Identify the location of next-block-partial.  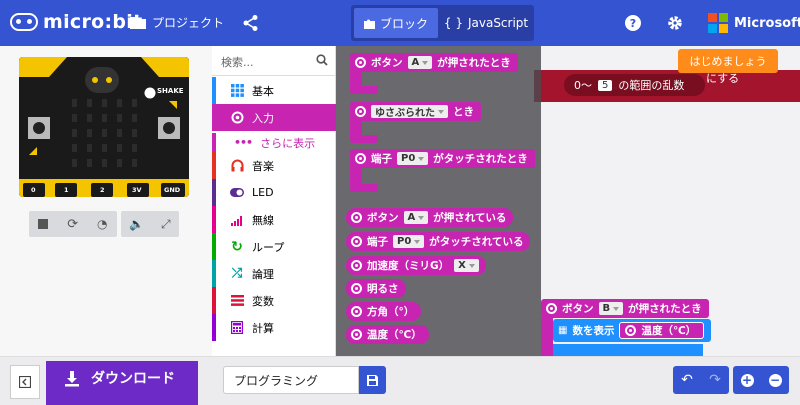
(628, 350).